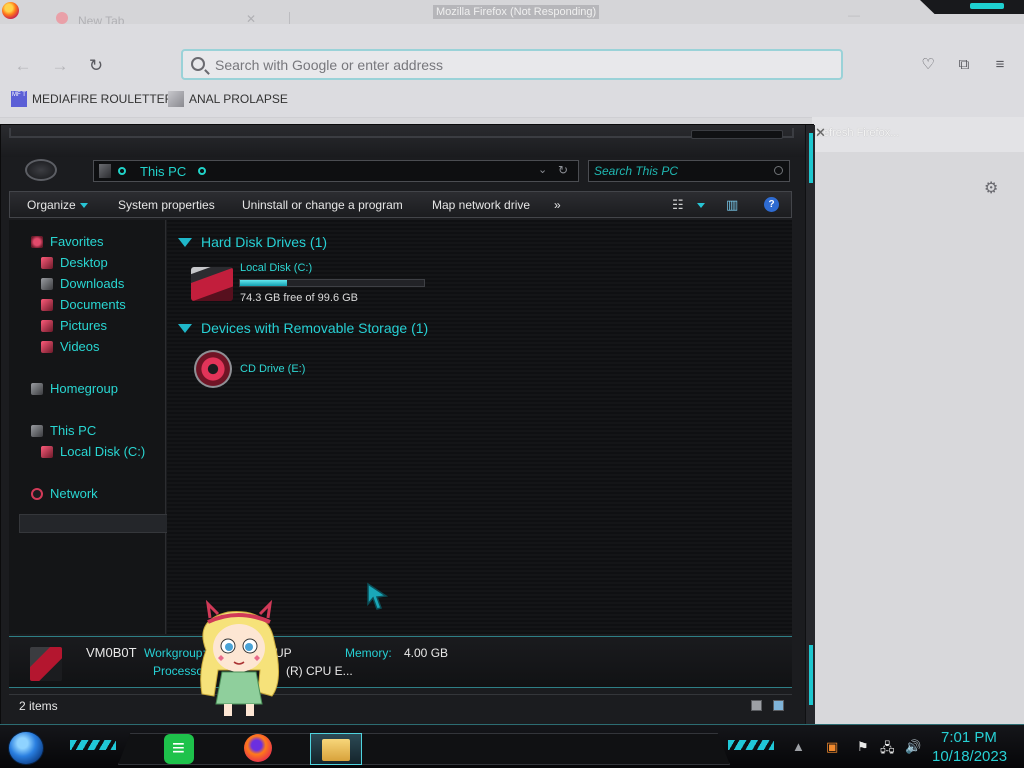 Image resolution: width=1024 pixels, height=768 pixels. Describe the element at coordinates (969, 756) in the screenshot. I see `clock-date: 10/18/2023` at that location.